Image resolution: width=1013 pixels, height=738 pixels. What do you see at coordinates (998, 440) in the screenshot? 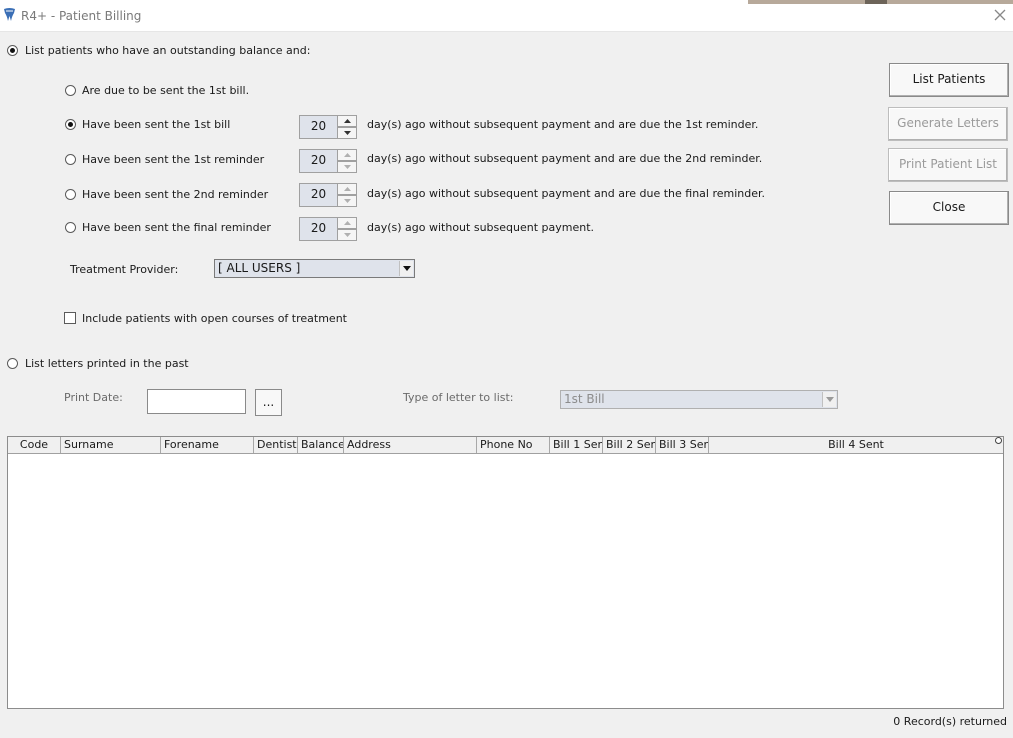
I see `column-chooser-icon` at bounding box center [998, 440].